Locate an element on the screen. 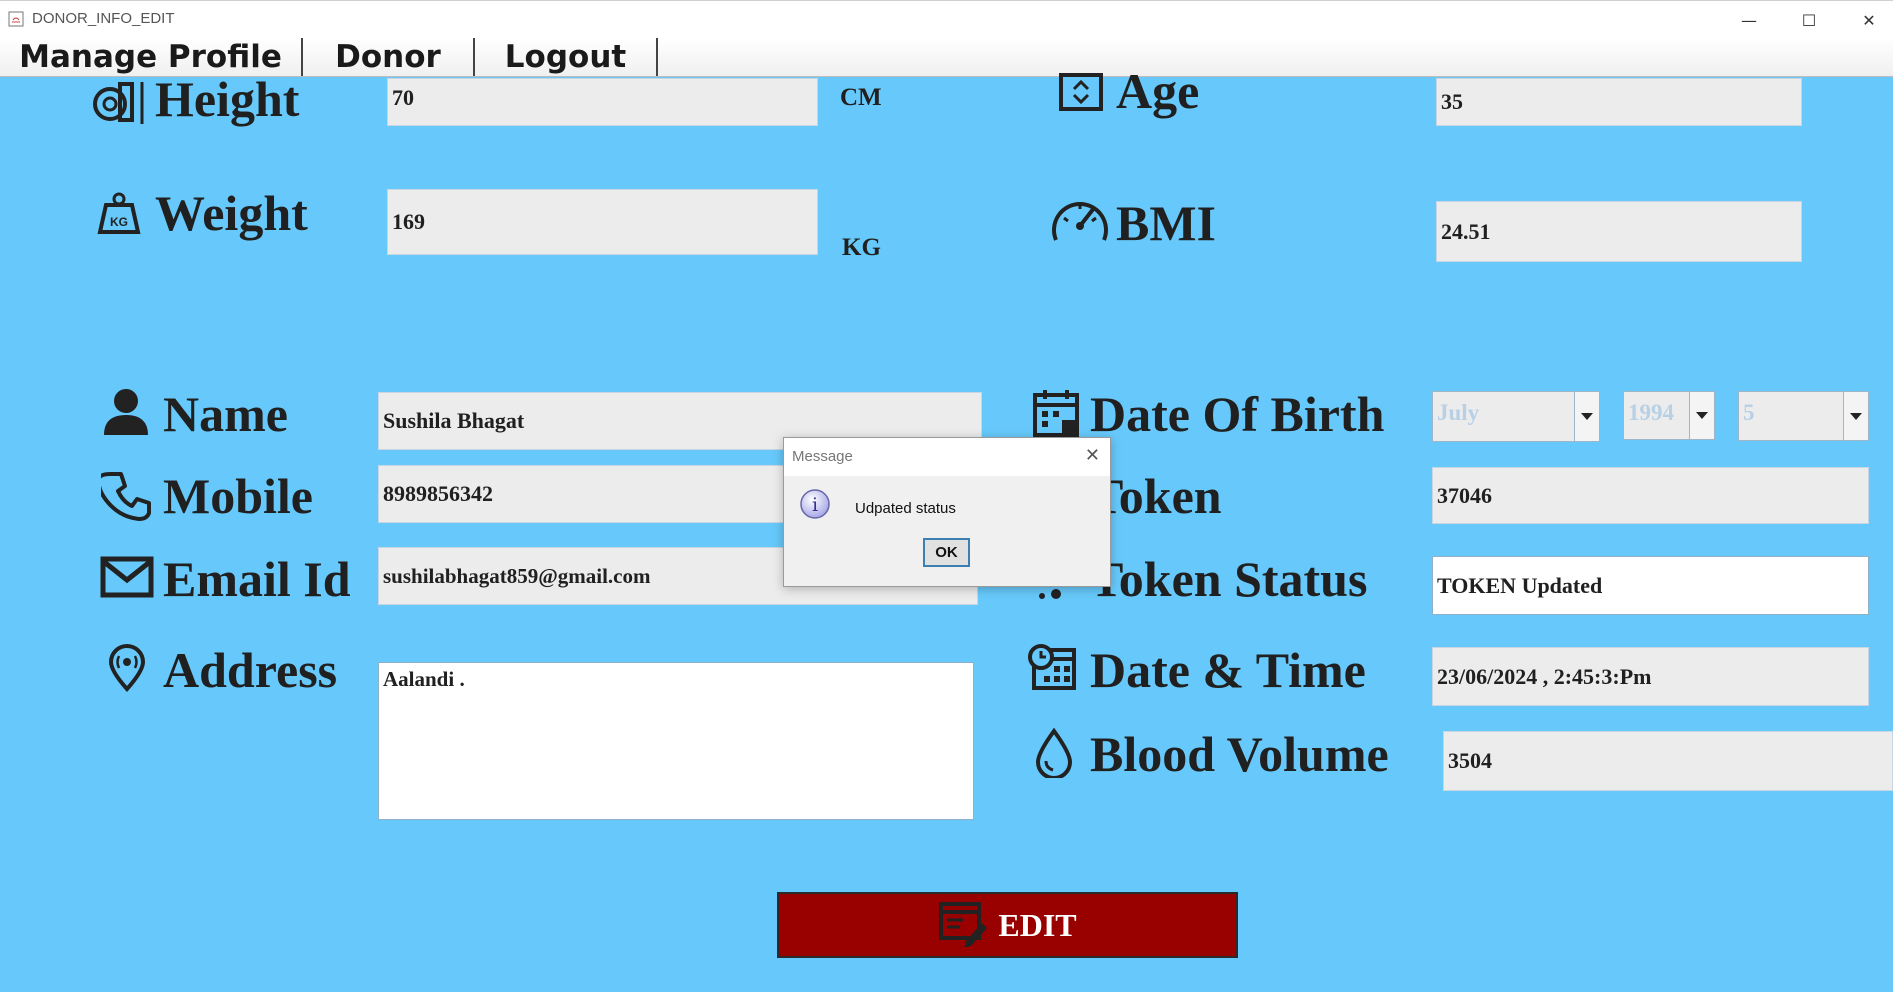 Image resolution: width=1893 pixels, height=992 pixels. phone-icon is located at coordinates (127, 496).